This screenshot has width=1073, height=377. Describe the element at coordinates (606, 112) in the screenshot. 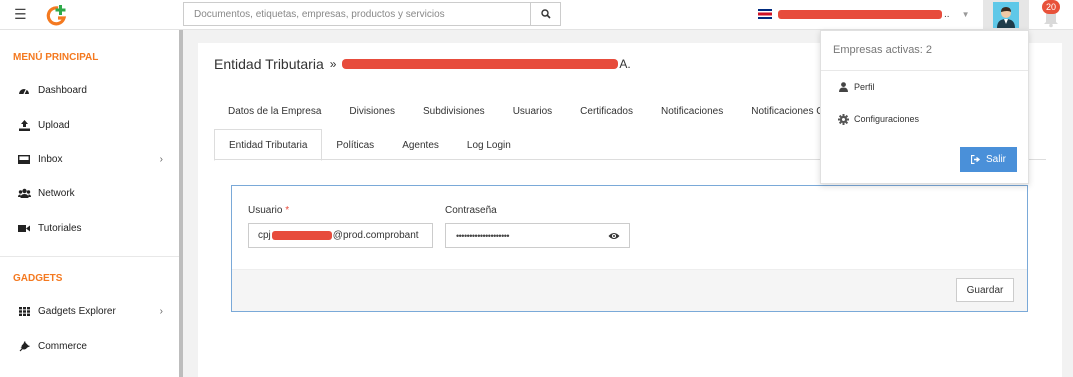

I see `tab-certificados: Certificados` at that location.